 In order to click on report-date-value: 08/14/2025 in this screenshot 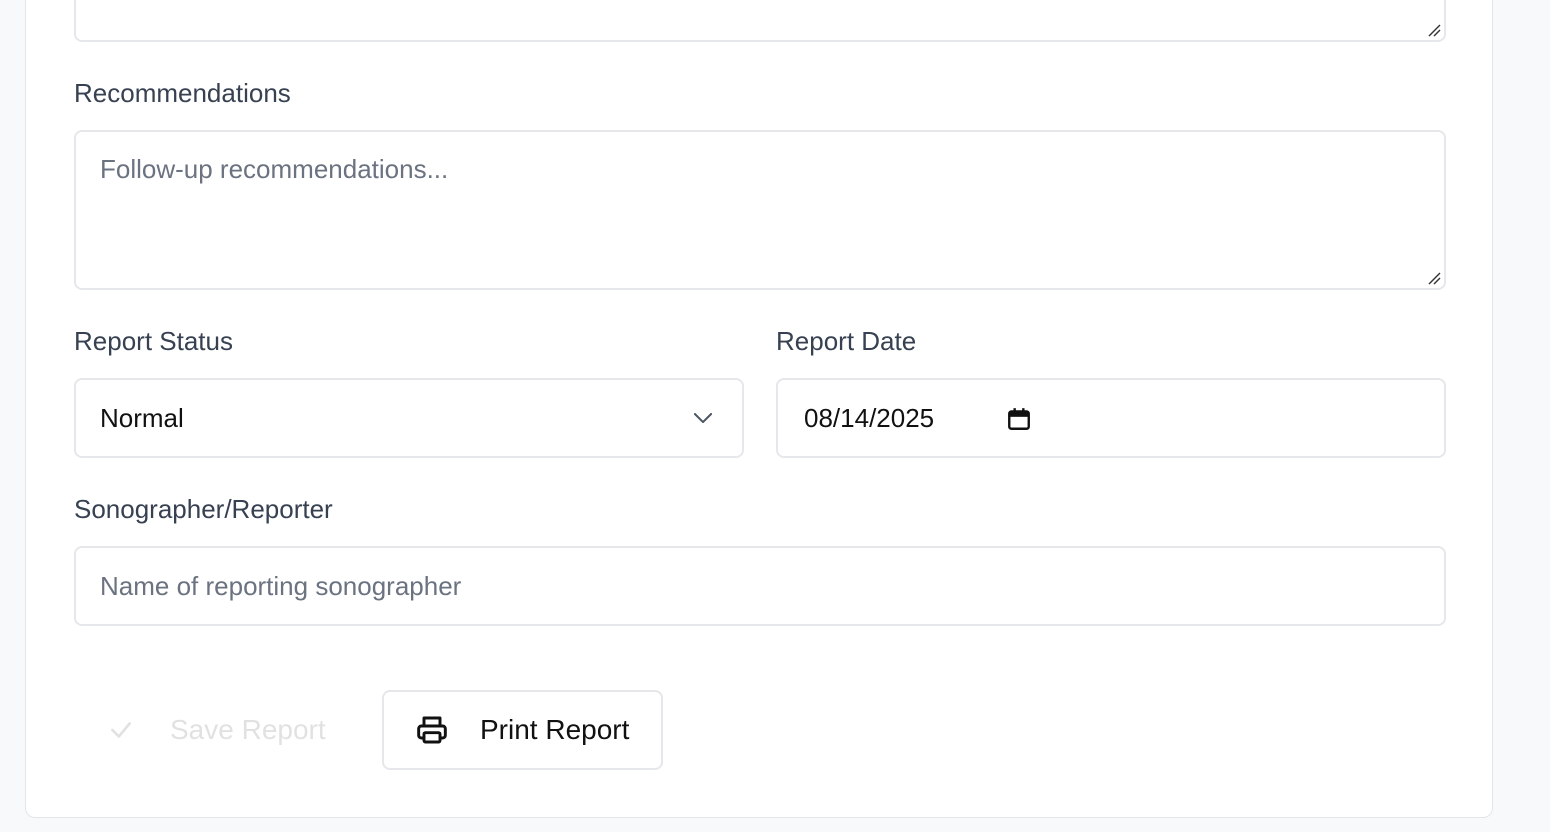, I will do `click(869, 418)`.